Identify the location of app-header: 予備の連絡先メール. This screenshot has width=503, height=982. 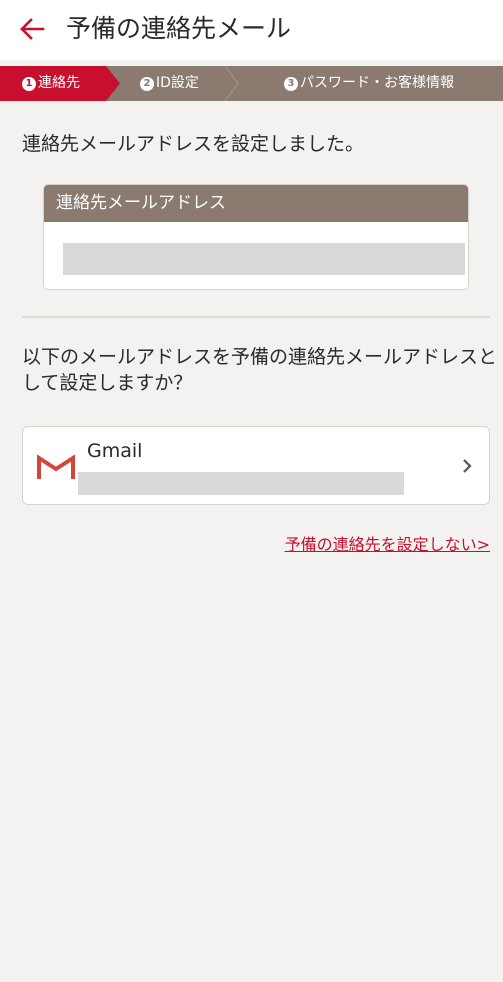
(251, 30).